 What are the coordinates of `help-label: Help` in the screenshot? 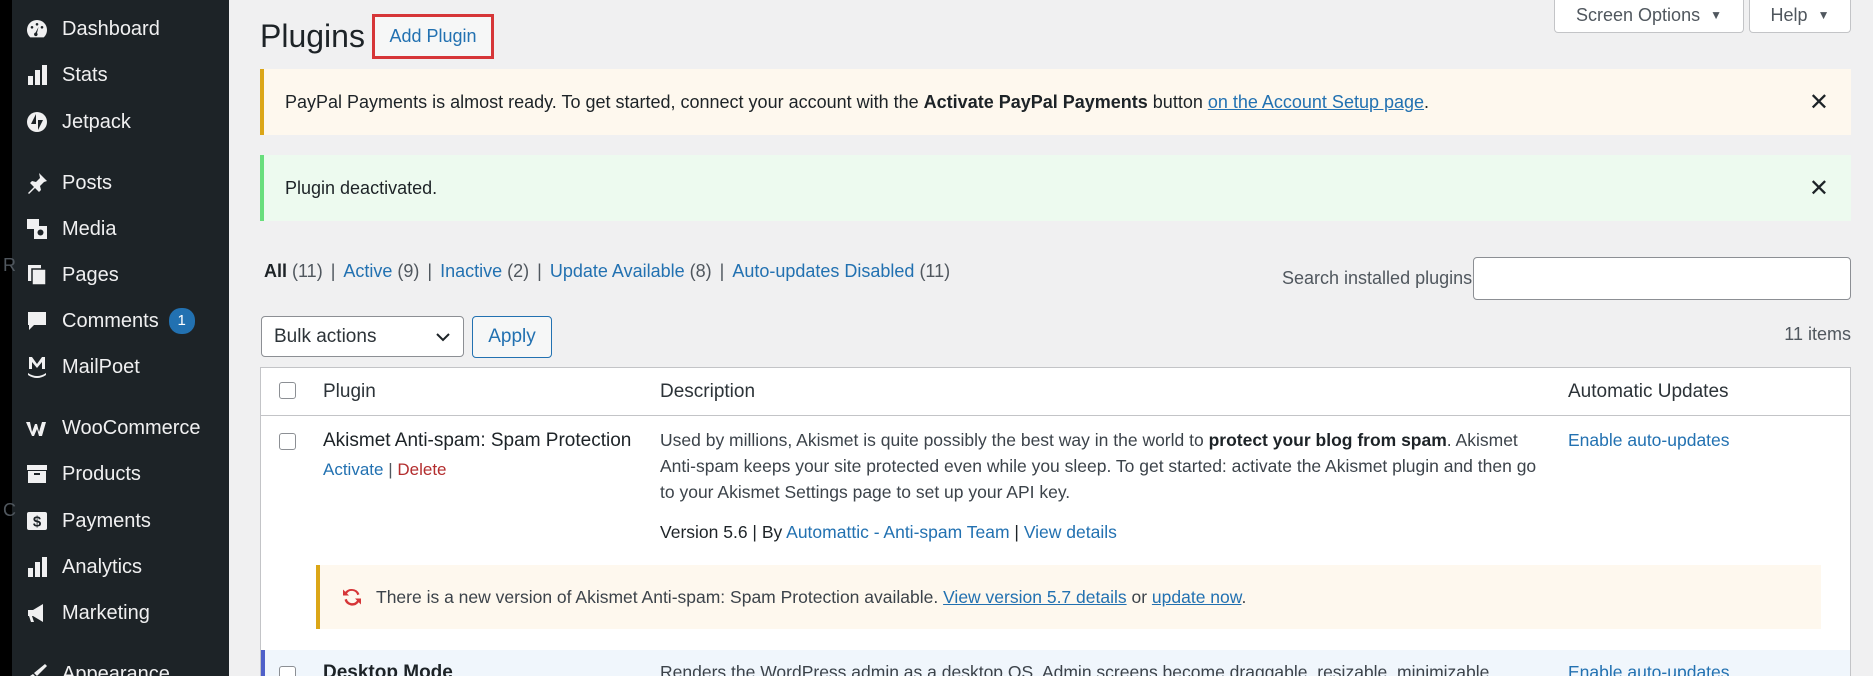 It's located at (1789, 14).